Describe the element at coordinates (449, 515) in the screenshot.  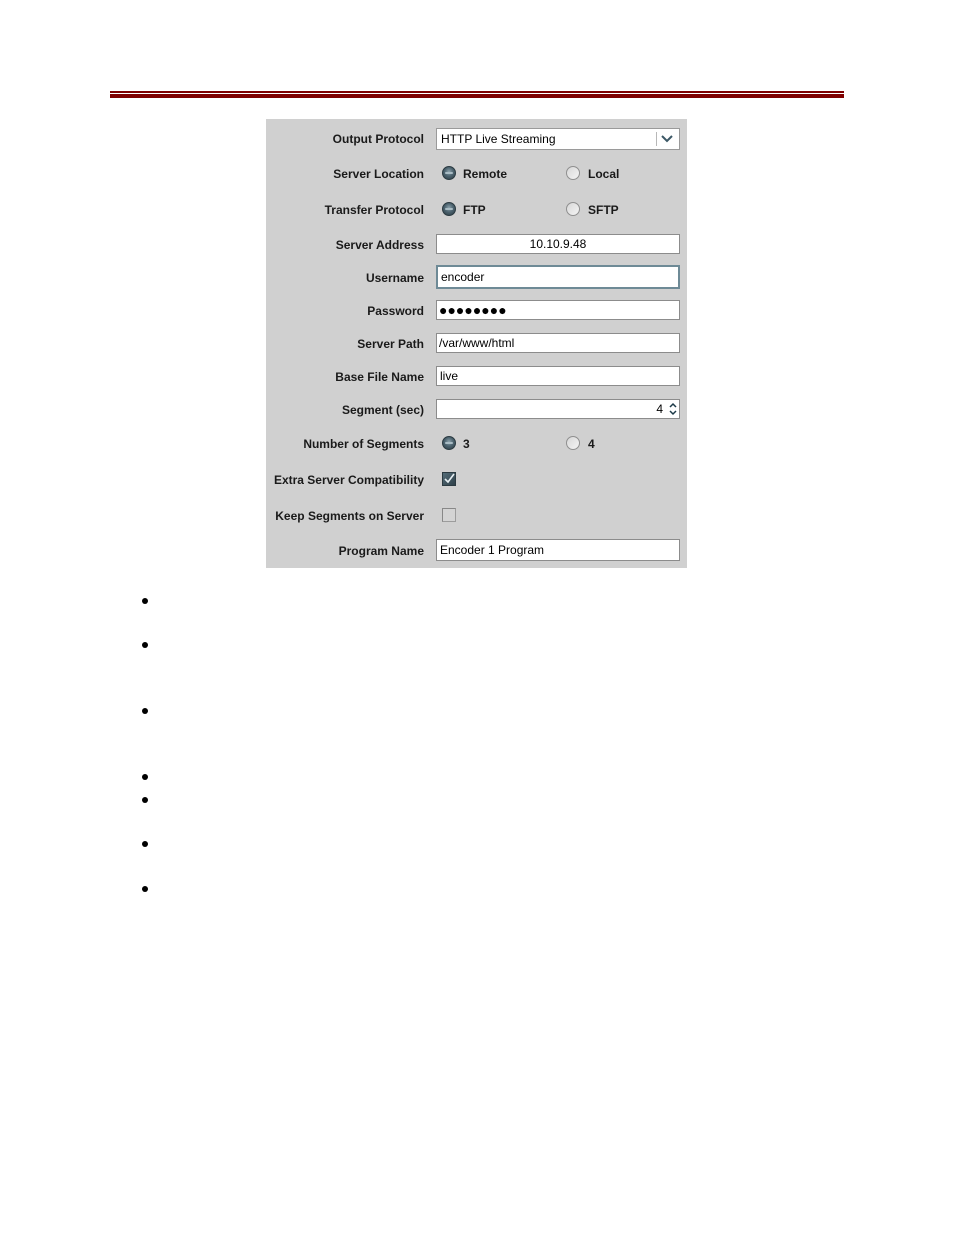
I see `keep-segments-checkbox` at that location.